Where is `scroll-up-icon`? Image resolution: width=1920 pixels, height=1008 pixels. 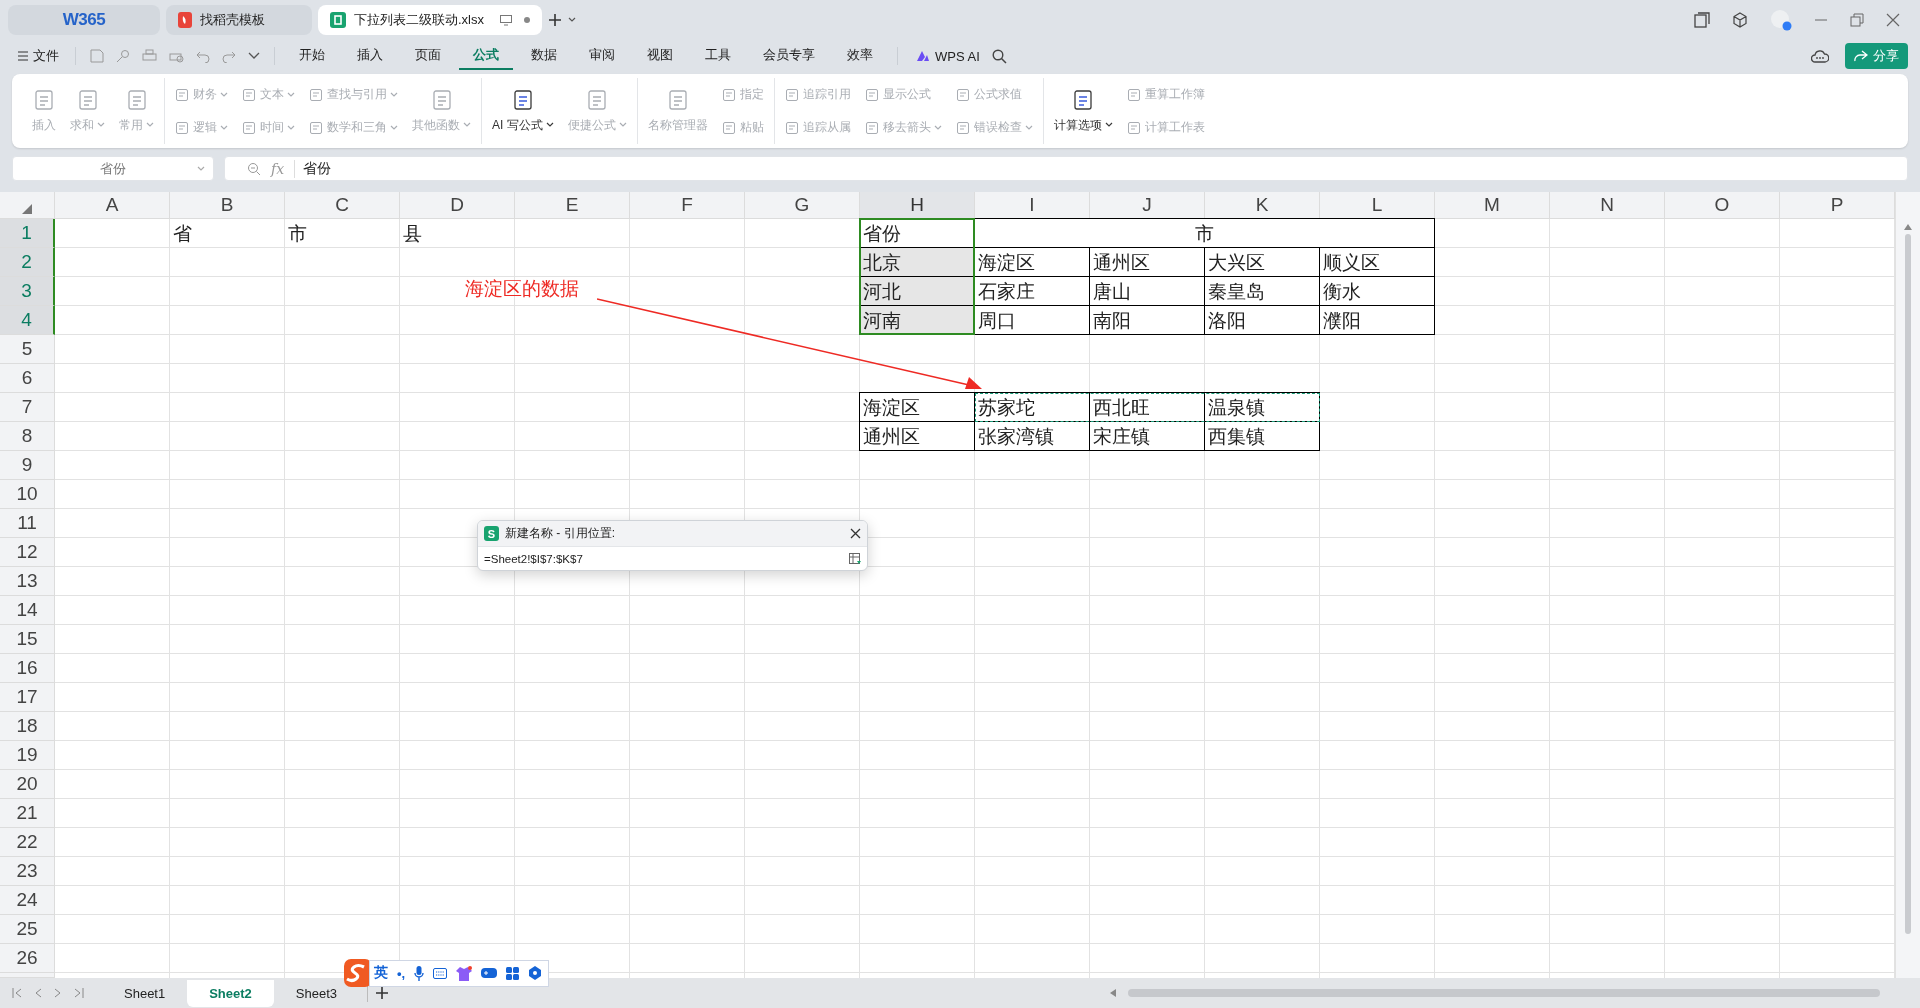 scroll-up-icon is located at coordinates (1908, 227).